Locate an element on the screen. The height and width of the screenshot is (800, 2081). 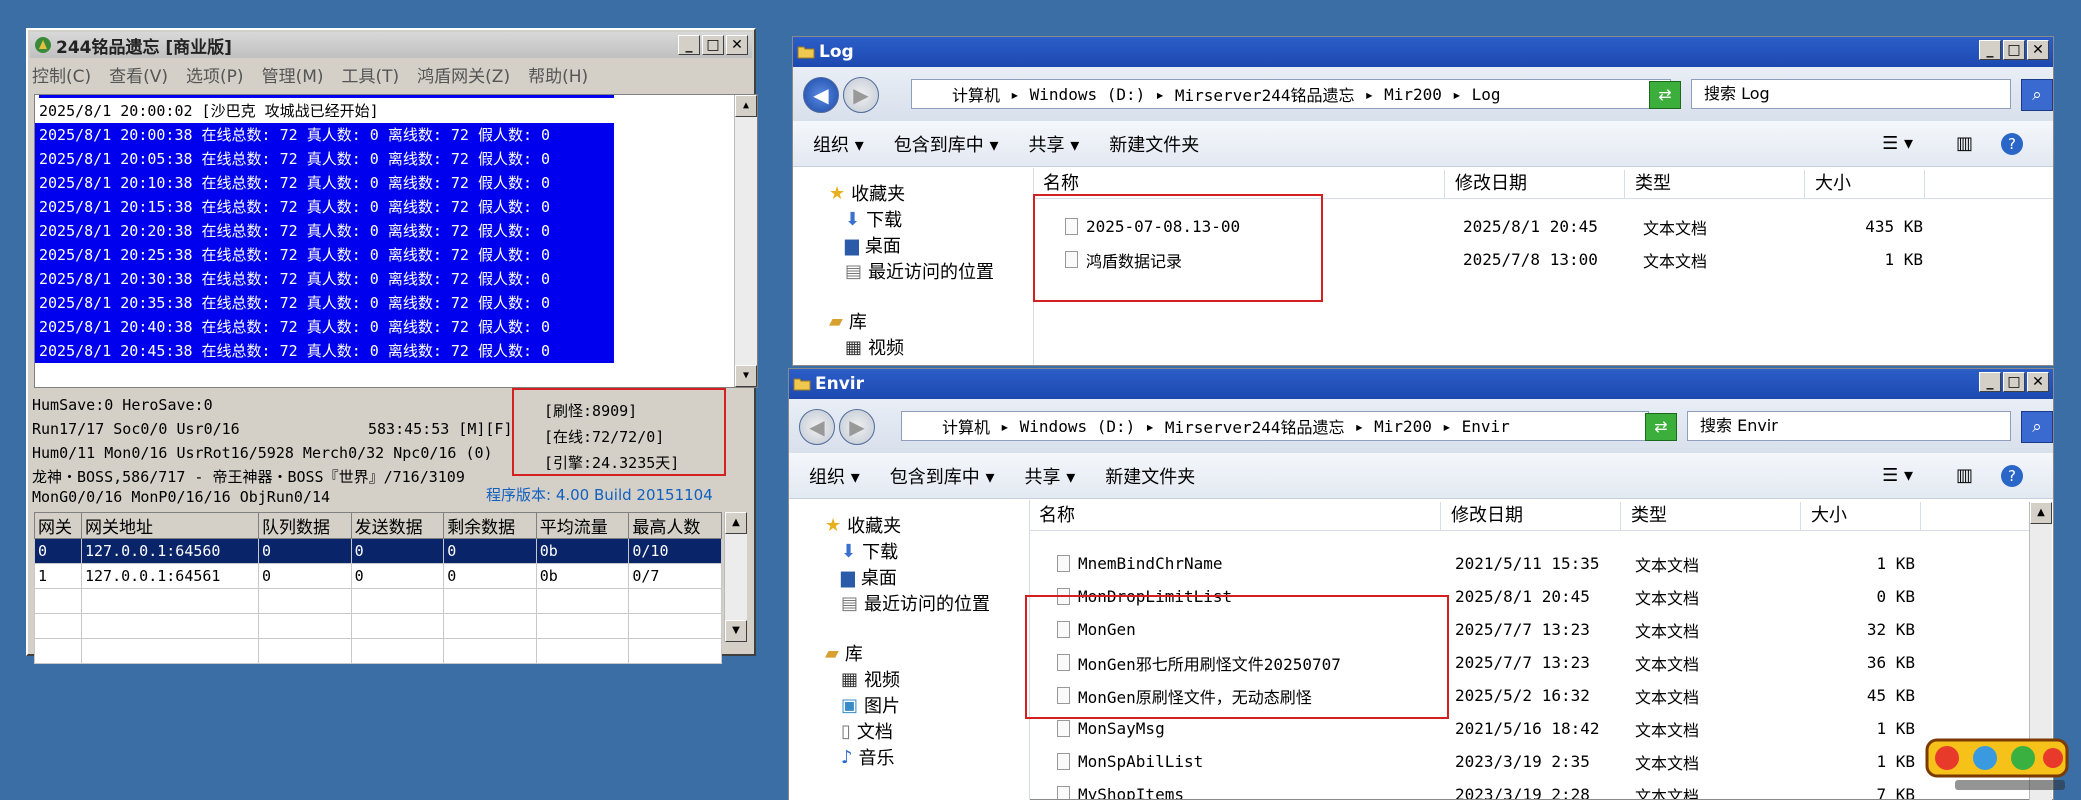
search-input: 搜索 Log is located at coordinates (1851, 94).